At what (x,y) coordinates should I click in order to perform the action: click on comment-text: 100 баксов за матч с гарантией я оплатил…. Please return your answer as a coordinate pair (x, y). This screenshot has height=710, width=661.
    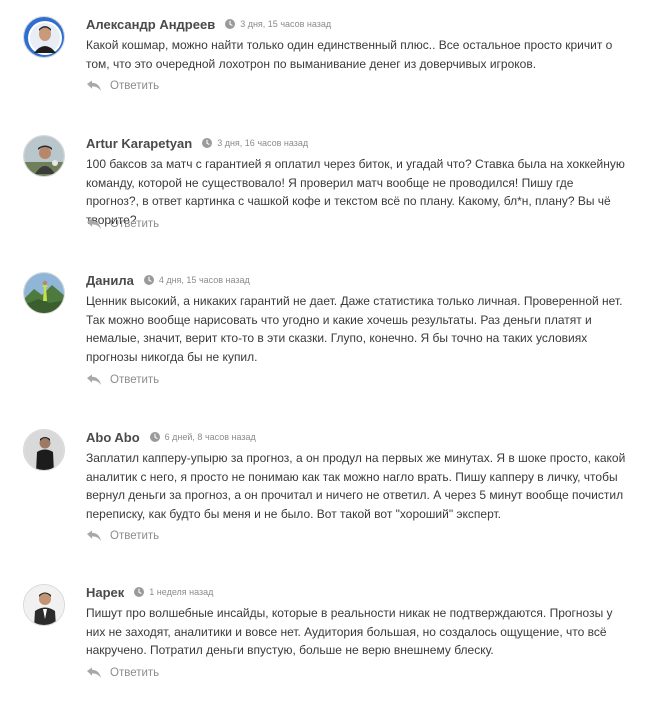
    Looking at the image, I should click on (355, 192).